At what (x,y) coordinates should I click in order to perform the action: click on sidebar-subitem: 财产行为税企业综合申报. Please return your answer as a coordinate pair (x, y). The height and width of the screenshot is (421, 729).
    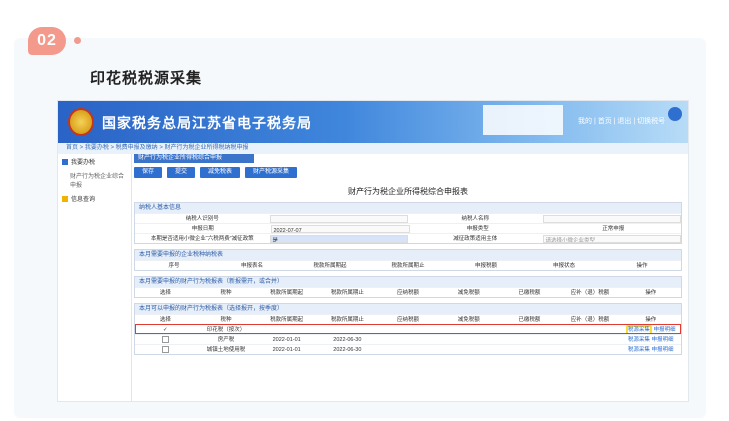
    Looking at the image, I should click on (94, 180).